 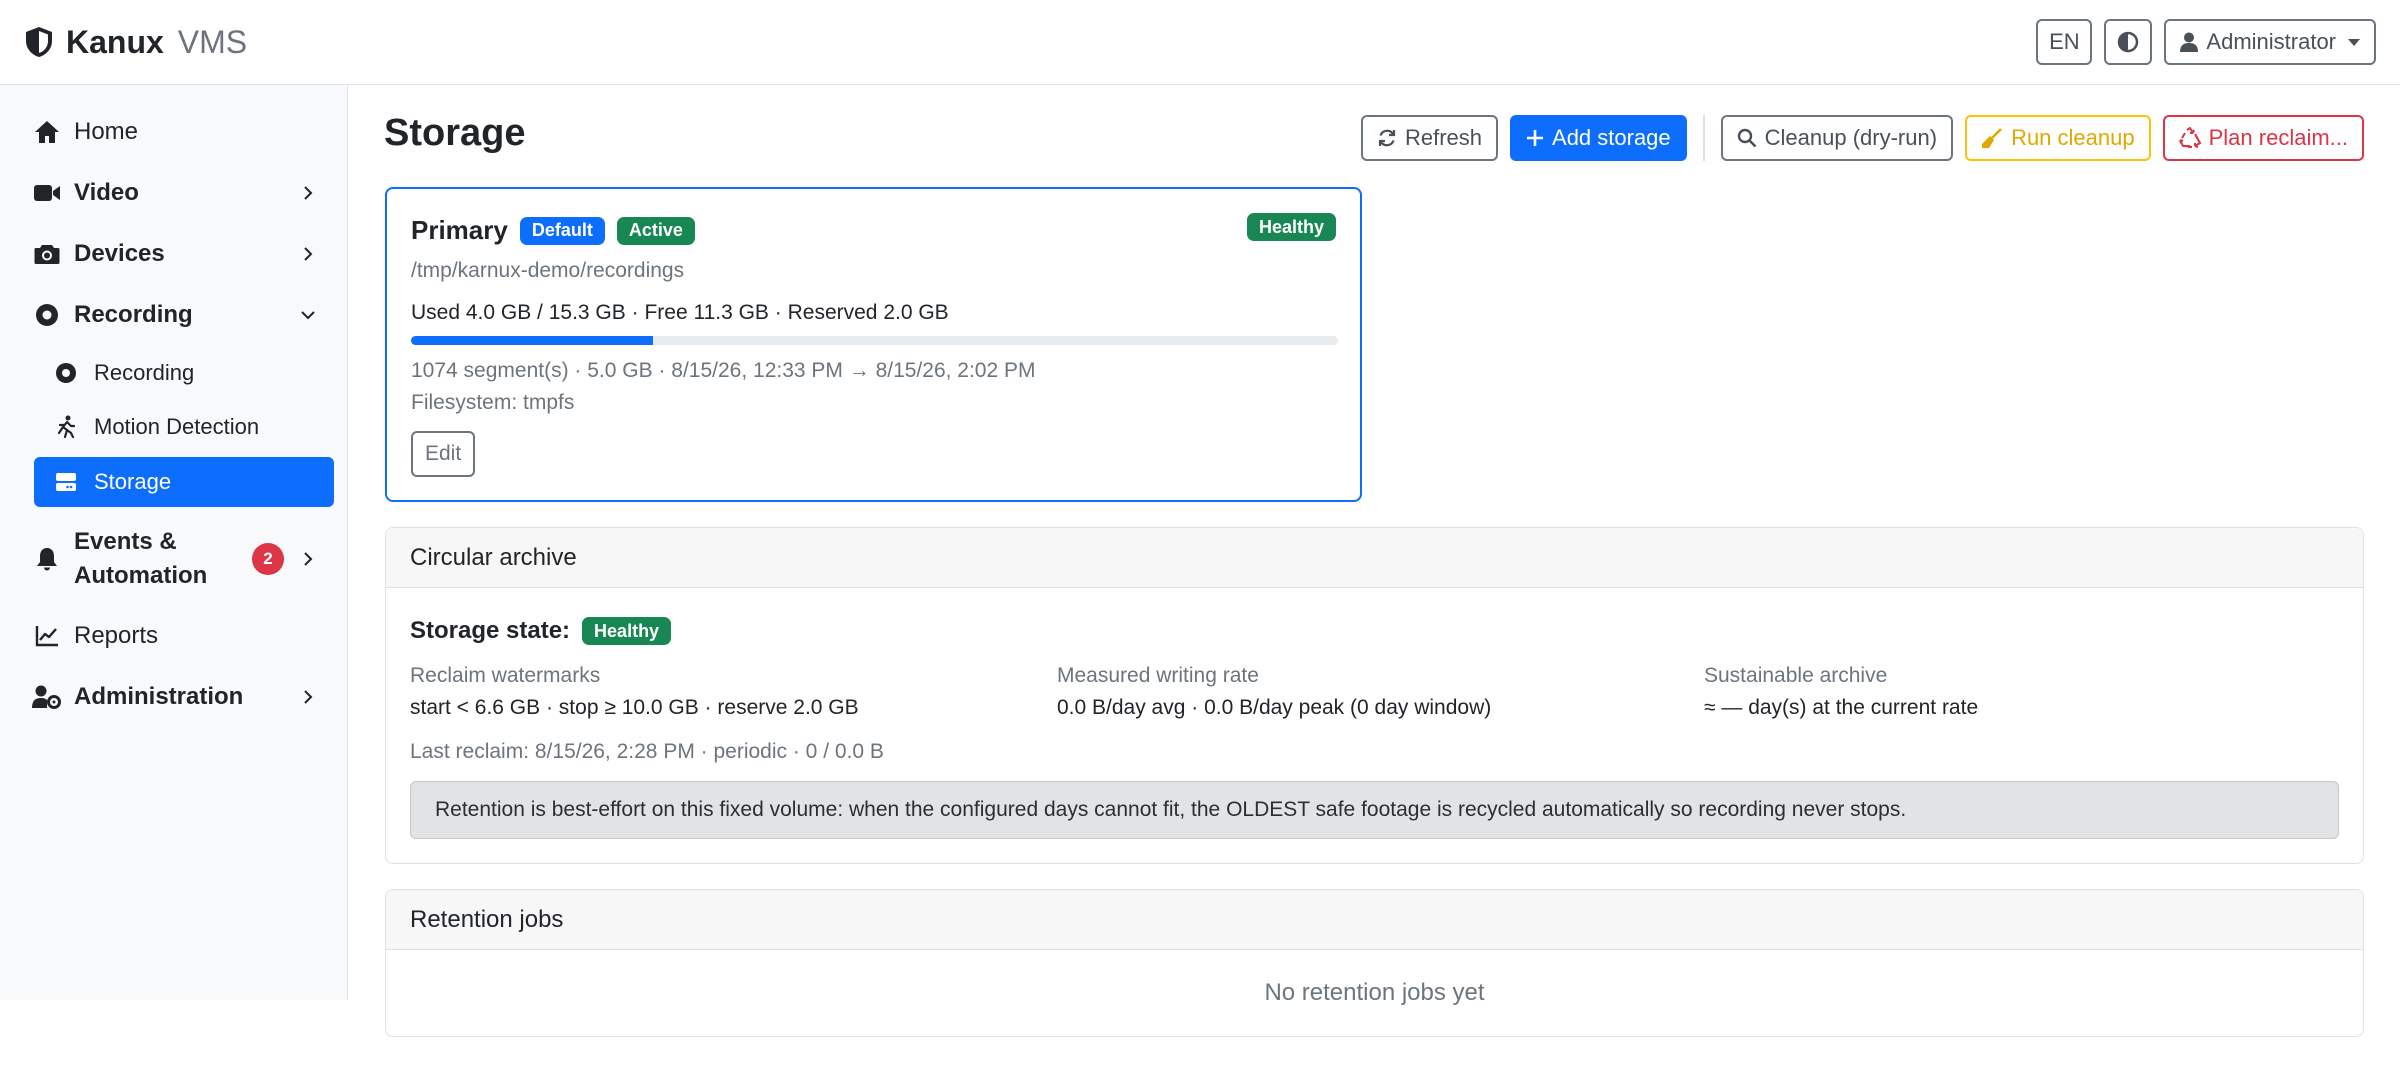 I want to click on usage-progress-bar, so click(x=874, y=340).